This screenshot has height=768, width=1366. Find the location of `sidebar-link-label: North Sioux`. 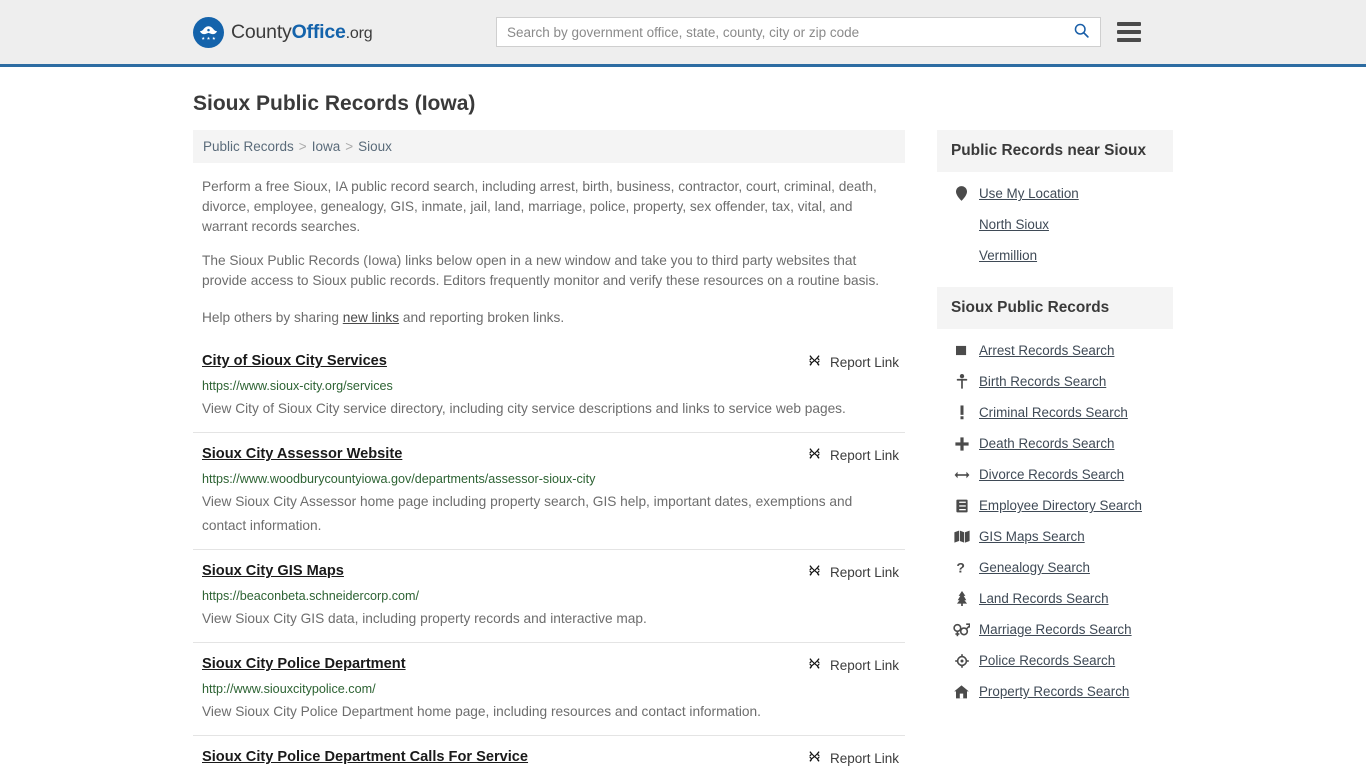

sidebar-link-label: North Sioux is located at coordinates (1014, 224).